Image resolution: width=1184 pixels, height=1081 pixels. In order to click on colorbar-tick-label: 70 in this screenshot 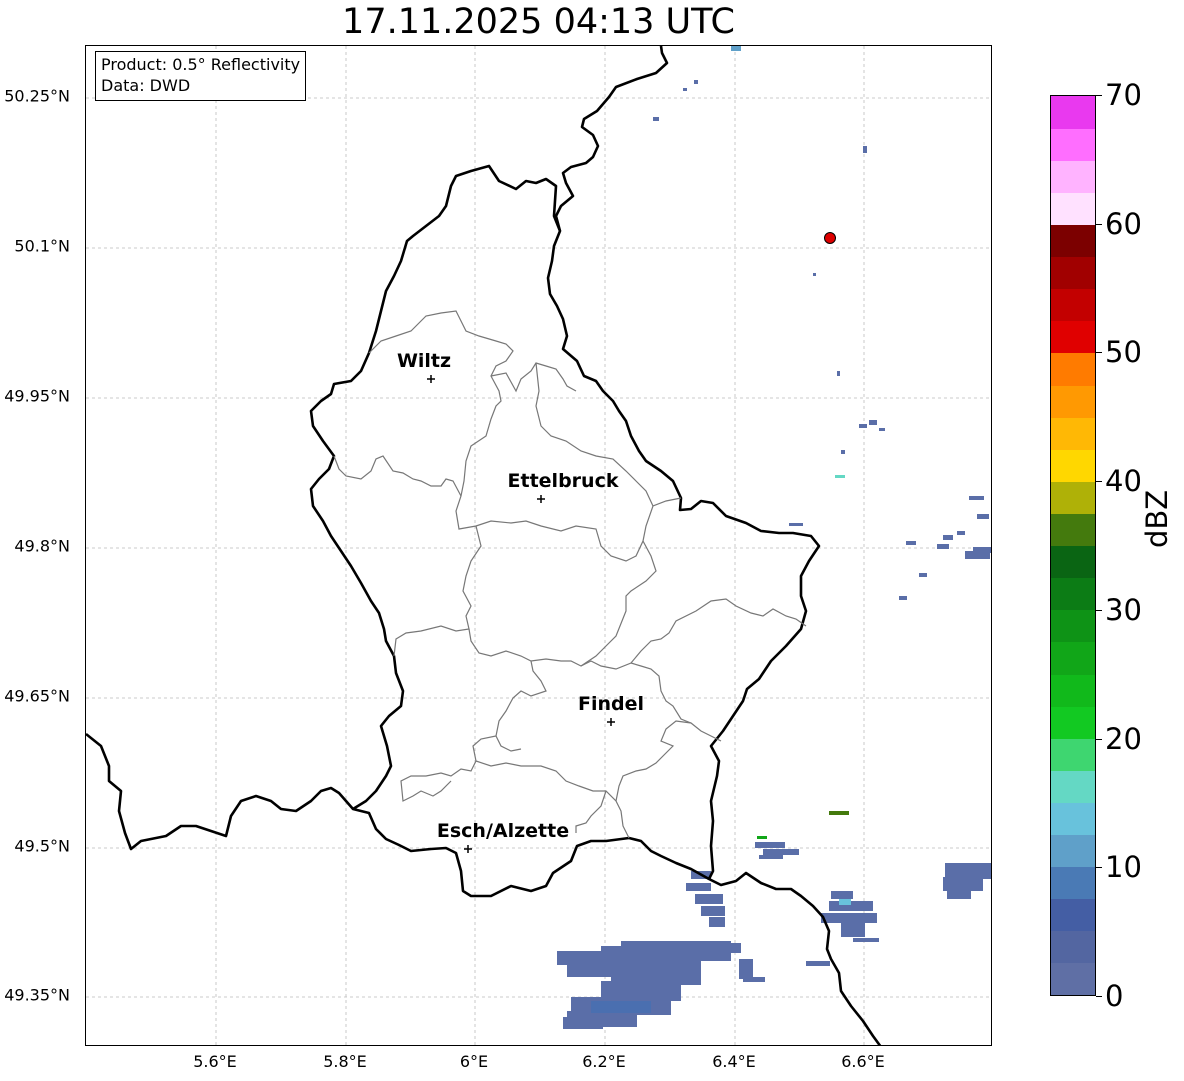, I will do `click(1123, 95)`.